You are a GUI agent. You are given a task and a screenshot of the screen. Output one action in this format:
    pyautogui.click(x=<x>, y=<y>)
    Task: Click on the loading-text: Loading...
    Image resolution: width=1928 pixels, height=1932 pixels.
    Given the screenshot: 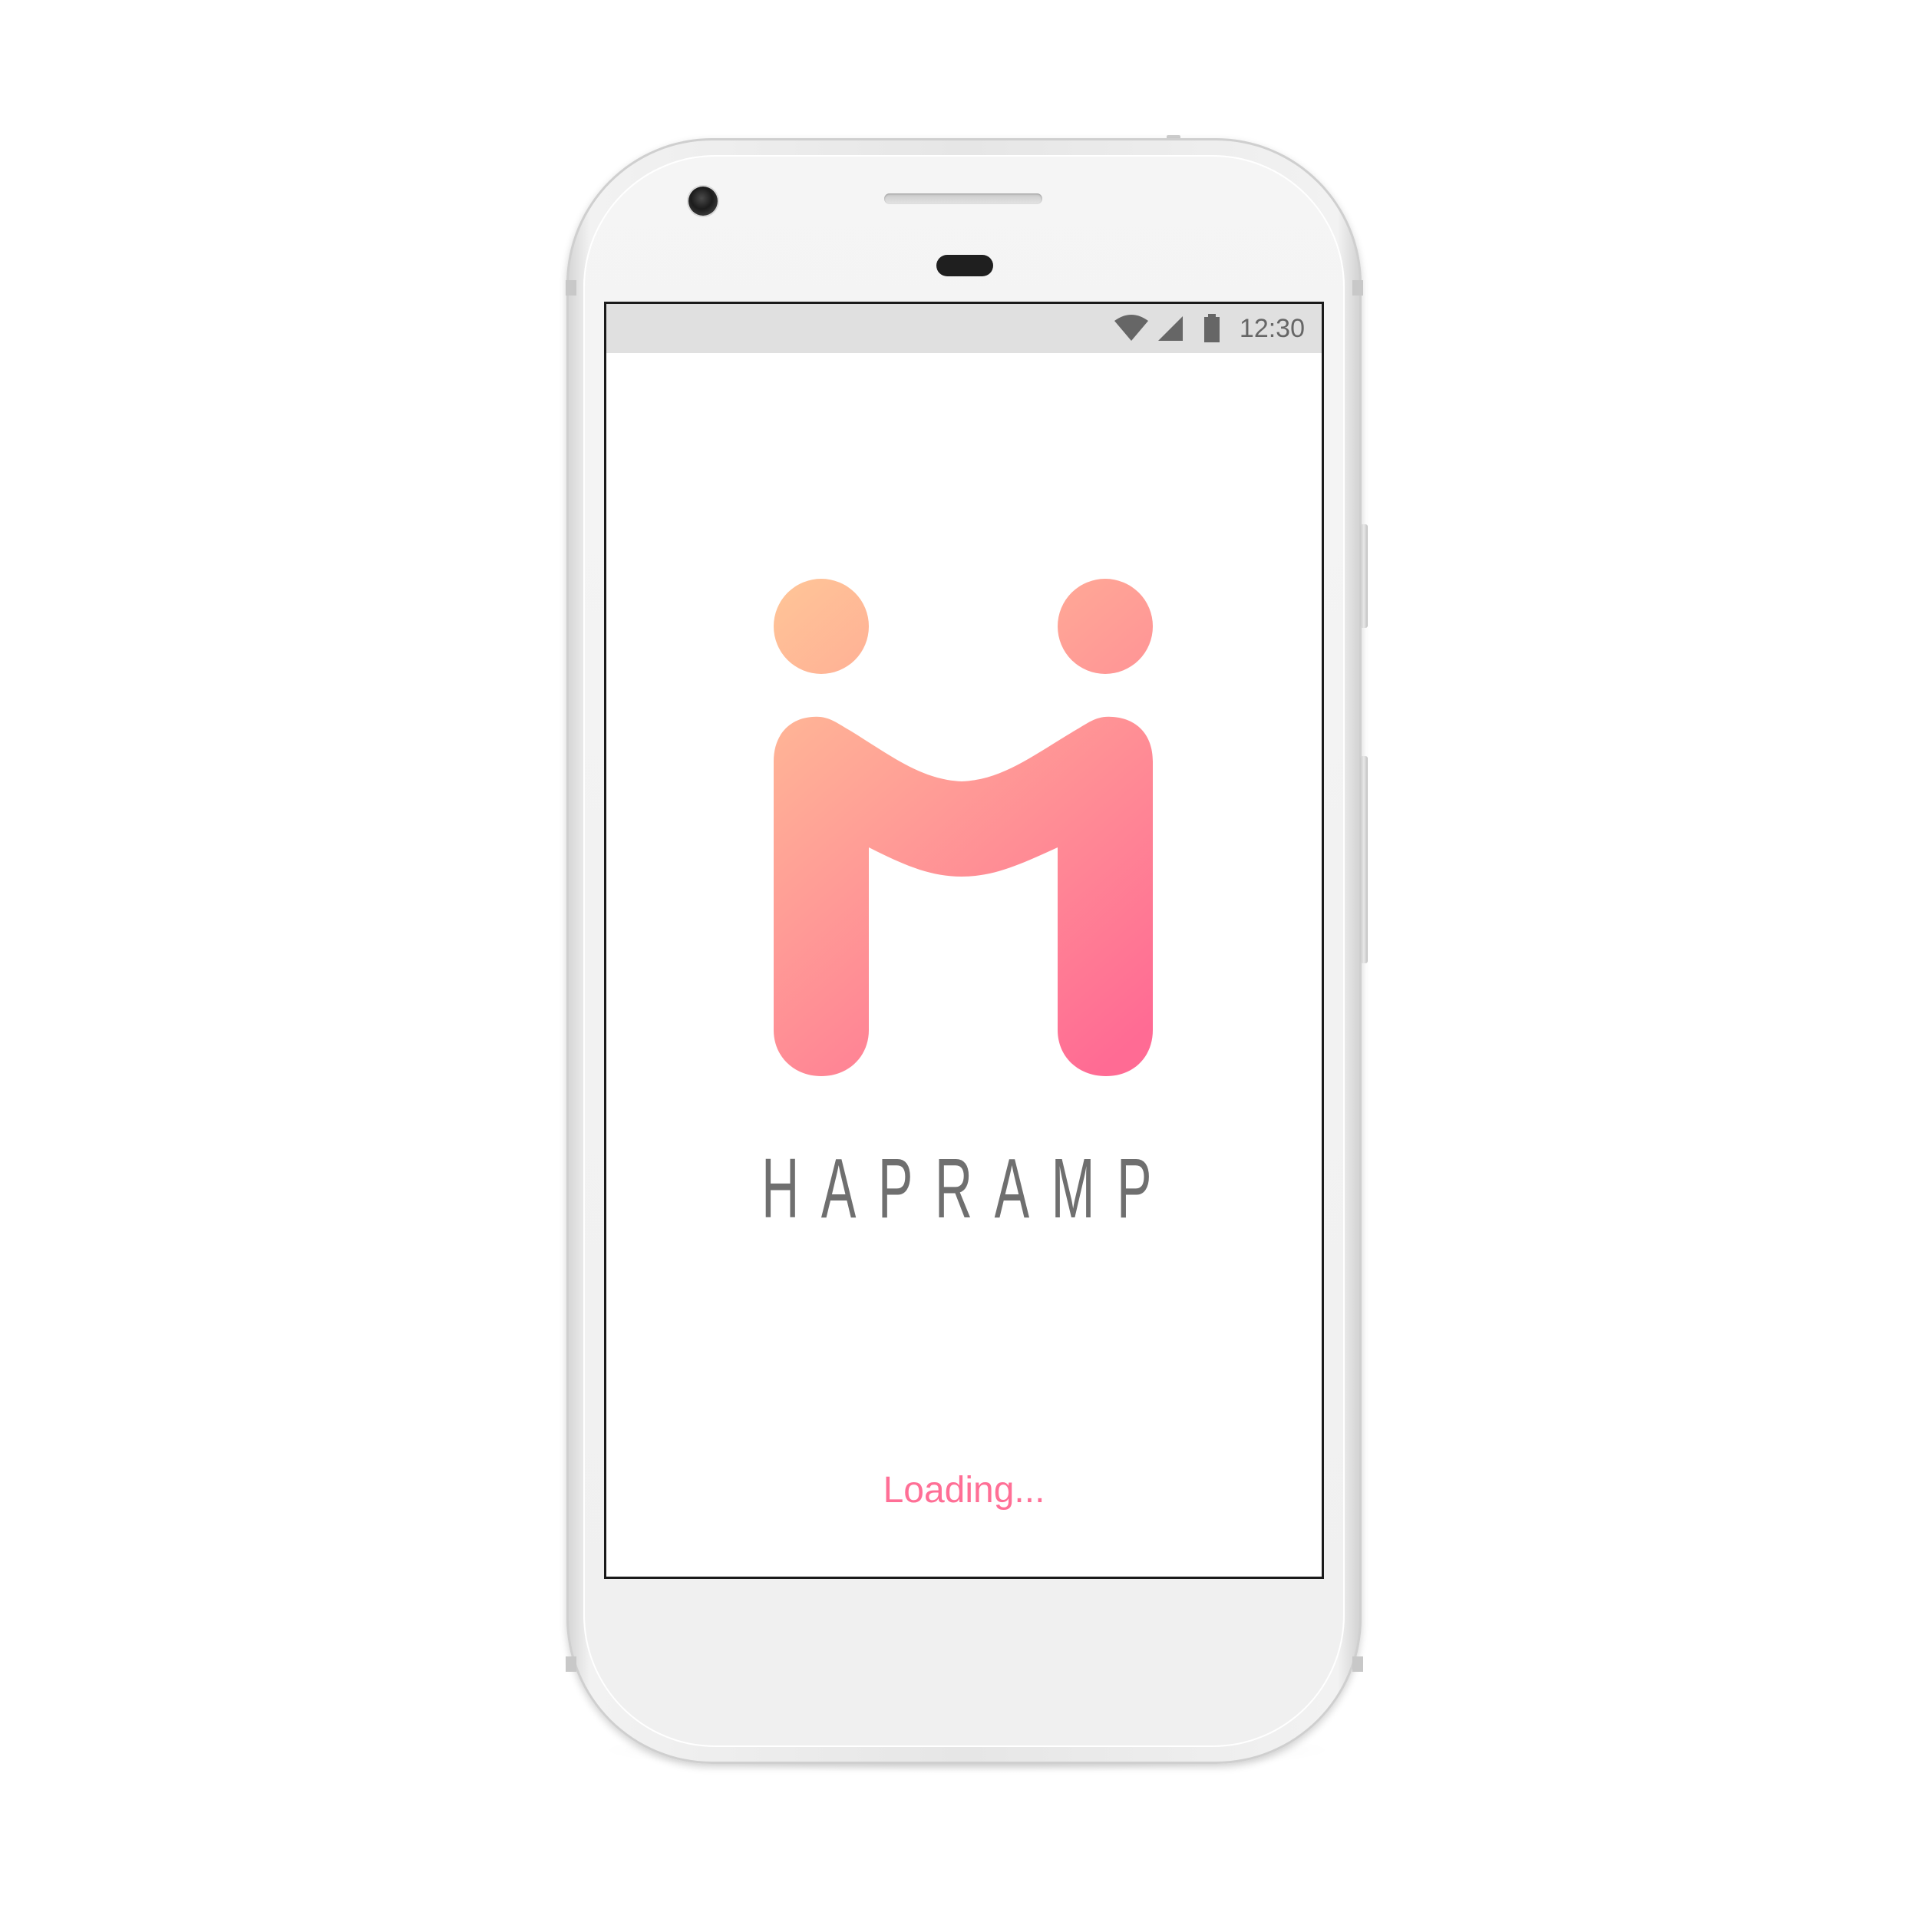 What is the action you would take?
    pyautogui.click(x=964, y=1490)
    